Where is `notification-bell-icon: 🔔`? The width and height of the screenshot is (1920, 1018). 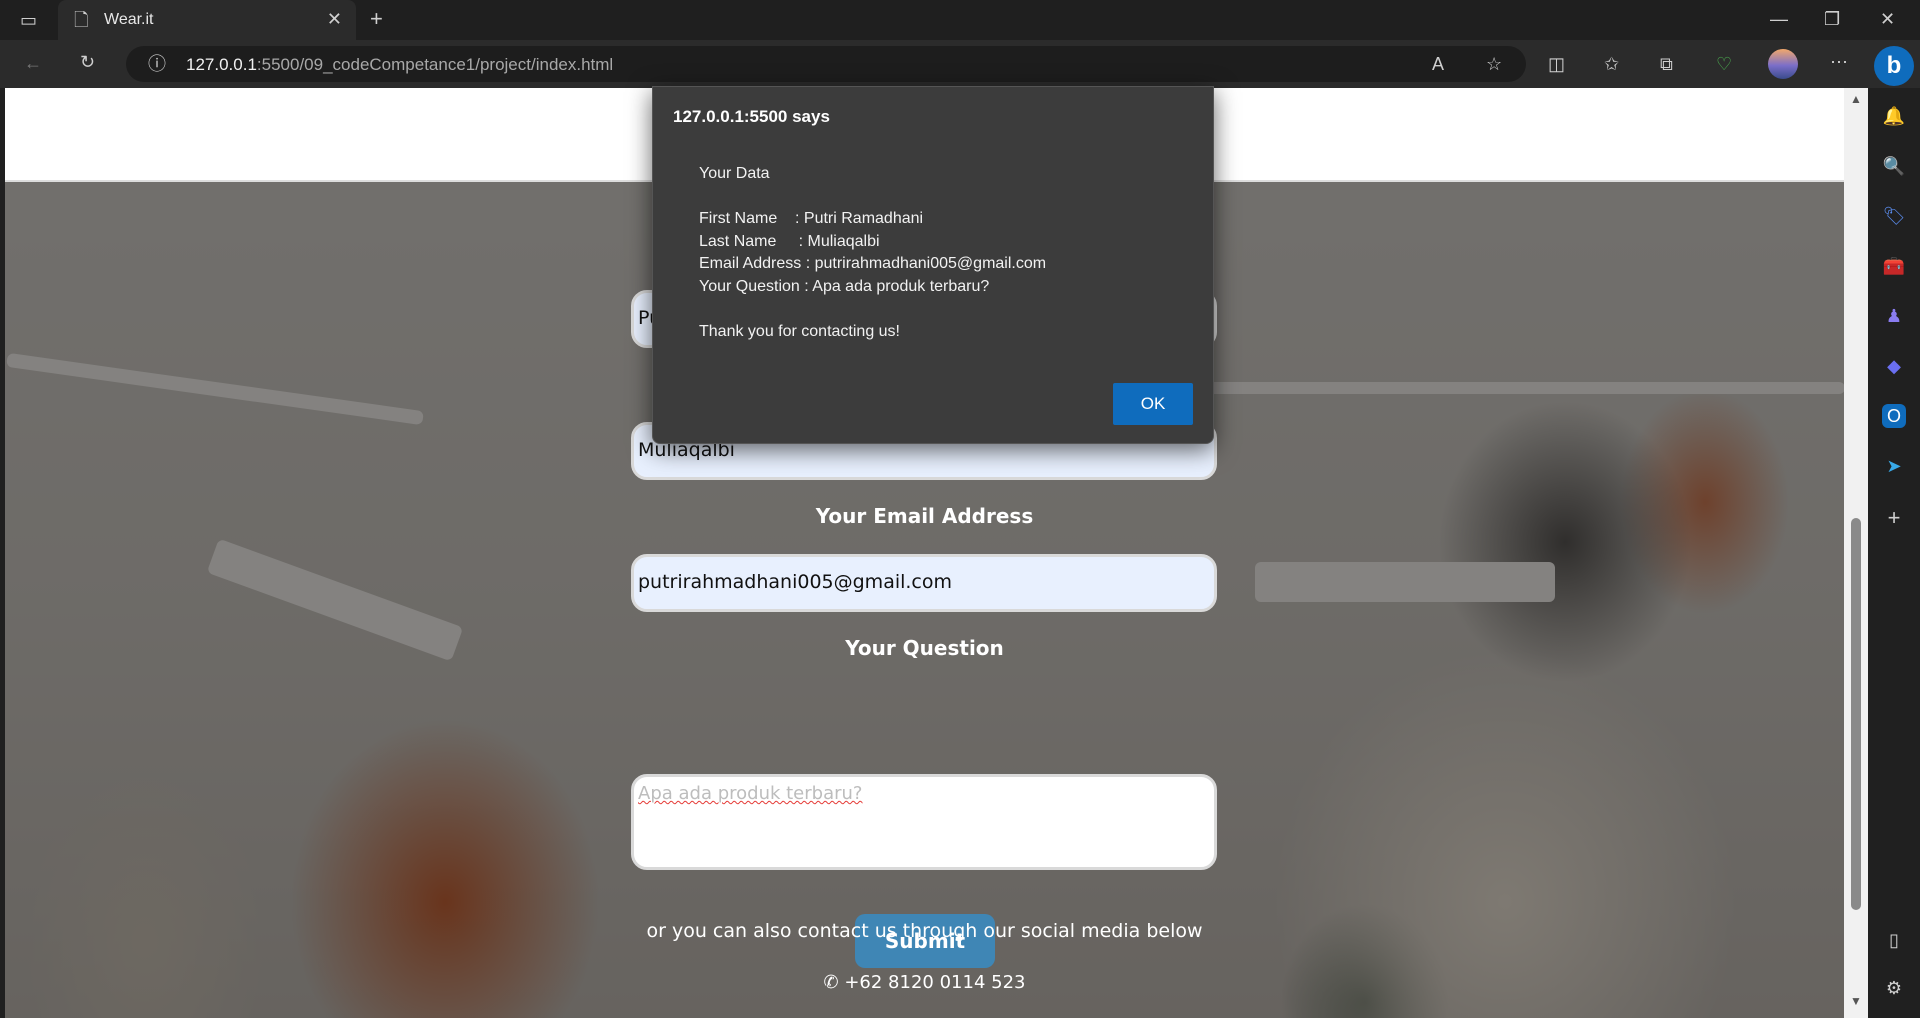
notification-bell-icon: 🔔 is located at coordinates (1894, 116).